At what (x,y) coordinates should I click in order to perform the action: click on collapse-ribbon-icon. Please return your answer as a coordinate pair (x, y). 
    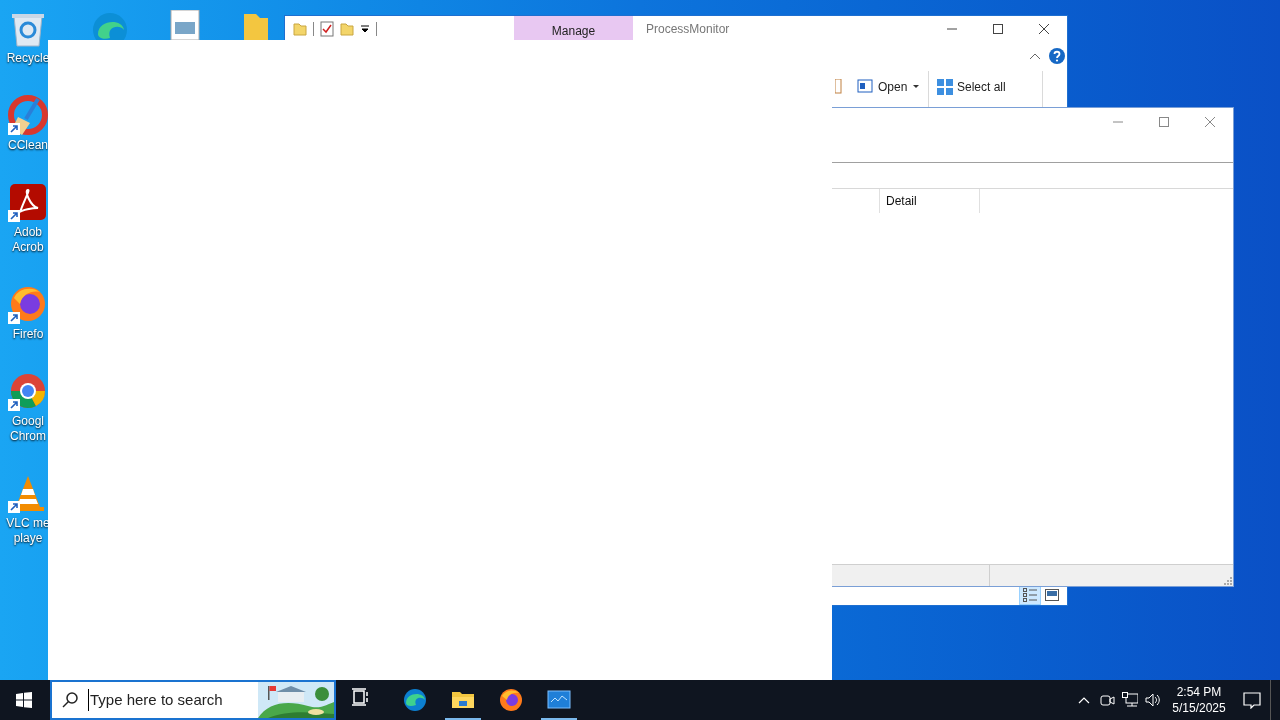
    Looking at the image, I should click on (1035, 56).